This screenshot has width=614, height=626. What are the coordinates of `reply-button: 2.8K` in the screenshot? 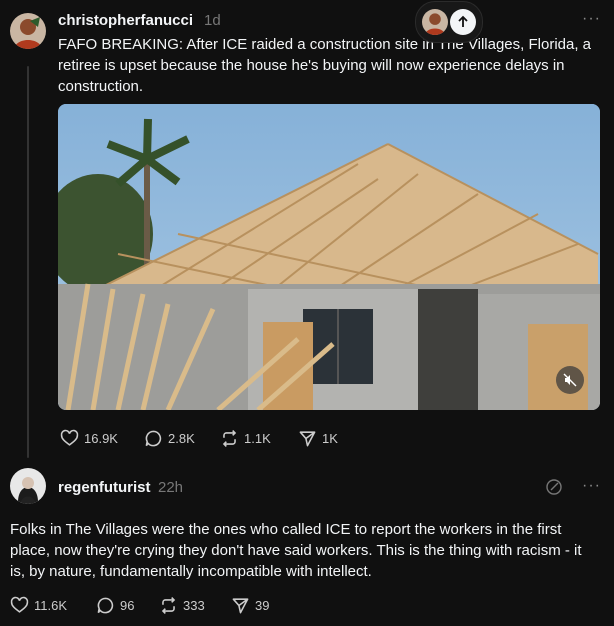 It's located at (182, 438).